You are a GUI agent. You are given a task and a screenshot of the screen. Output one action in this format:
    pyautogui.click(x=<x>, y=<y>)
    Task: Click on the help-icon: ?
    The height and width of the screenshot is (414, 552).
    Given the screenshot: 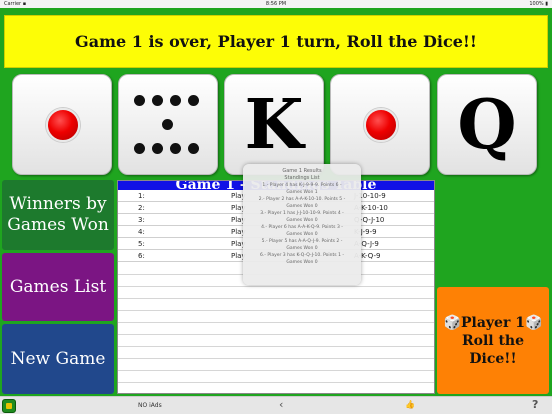 What is the action you would take?
    pyautogui.click(x=535, y=404)
    